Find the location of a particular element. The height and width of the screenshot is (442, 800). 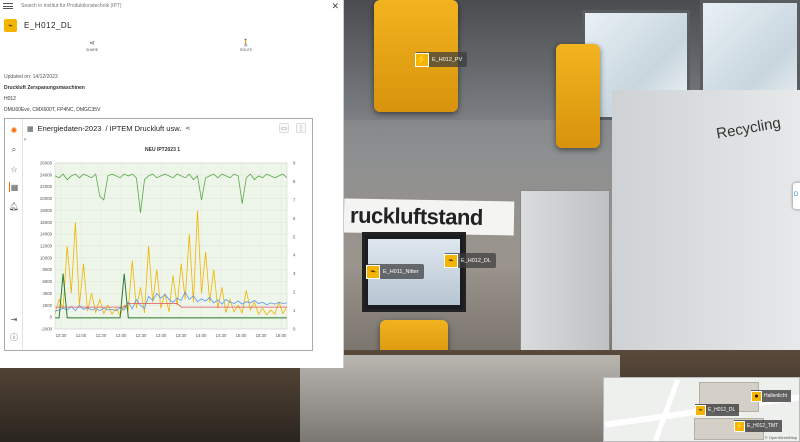

x-tick-label: 12:30 is located at coordinates (141, 335).